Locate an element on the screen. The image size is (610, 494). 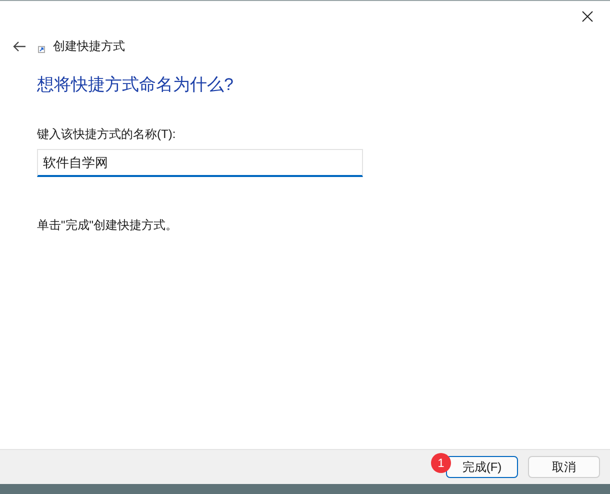
name-field: 软件自学网 is located at coordinates (200, 163).